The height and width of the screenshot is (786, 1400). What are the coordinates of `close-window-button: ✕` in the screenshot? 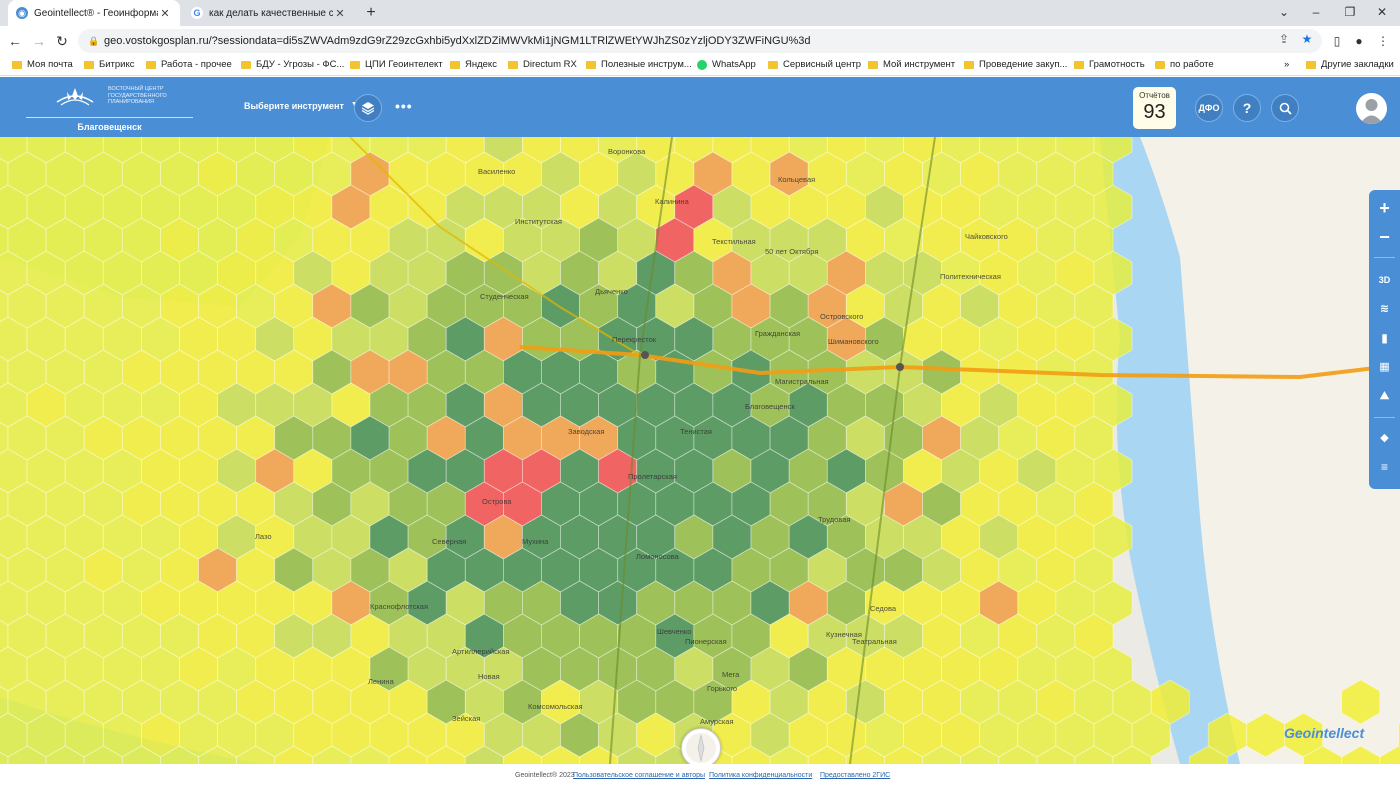 It's located at (1382, 12).